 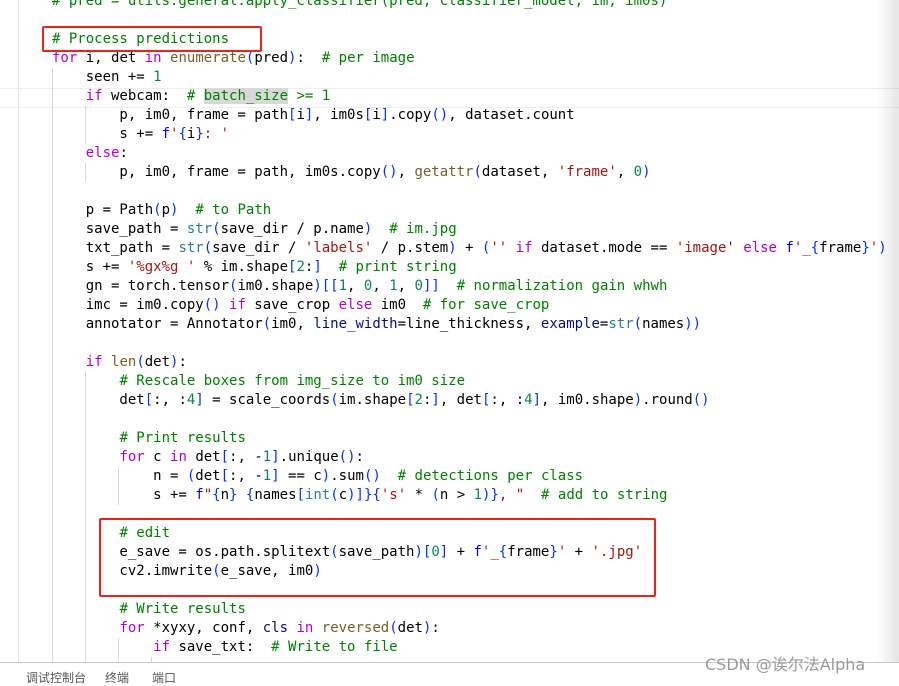 What do you see at coordinates (246, 457) in the screenshot?
I see `code-token: :, -` at bounding box center [246, 457].